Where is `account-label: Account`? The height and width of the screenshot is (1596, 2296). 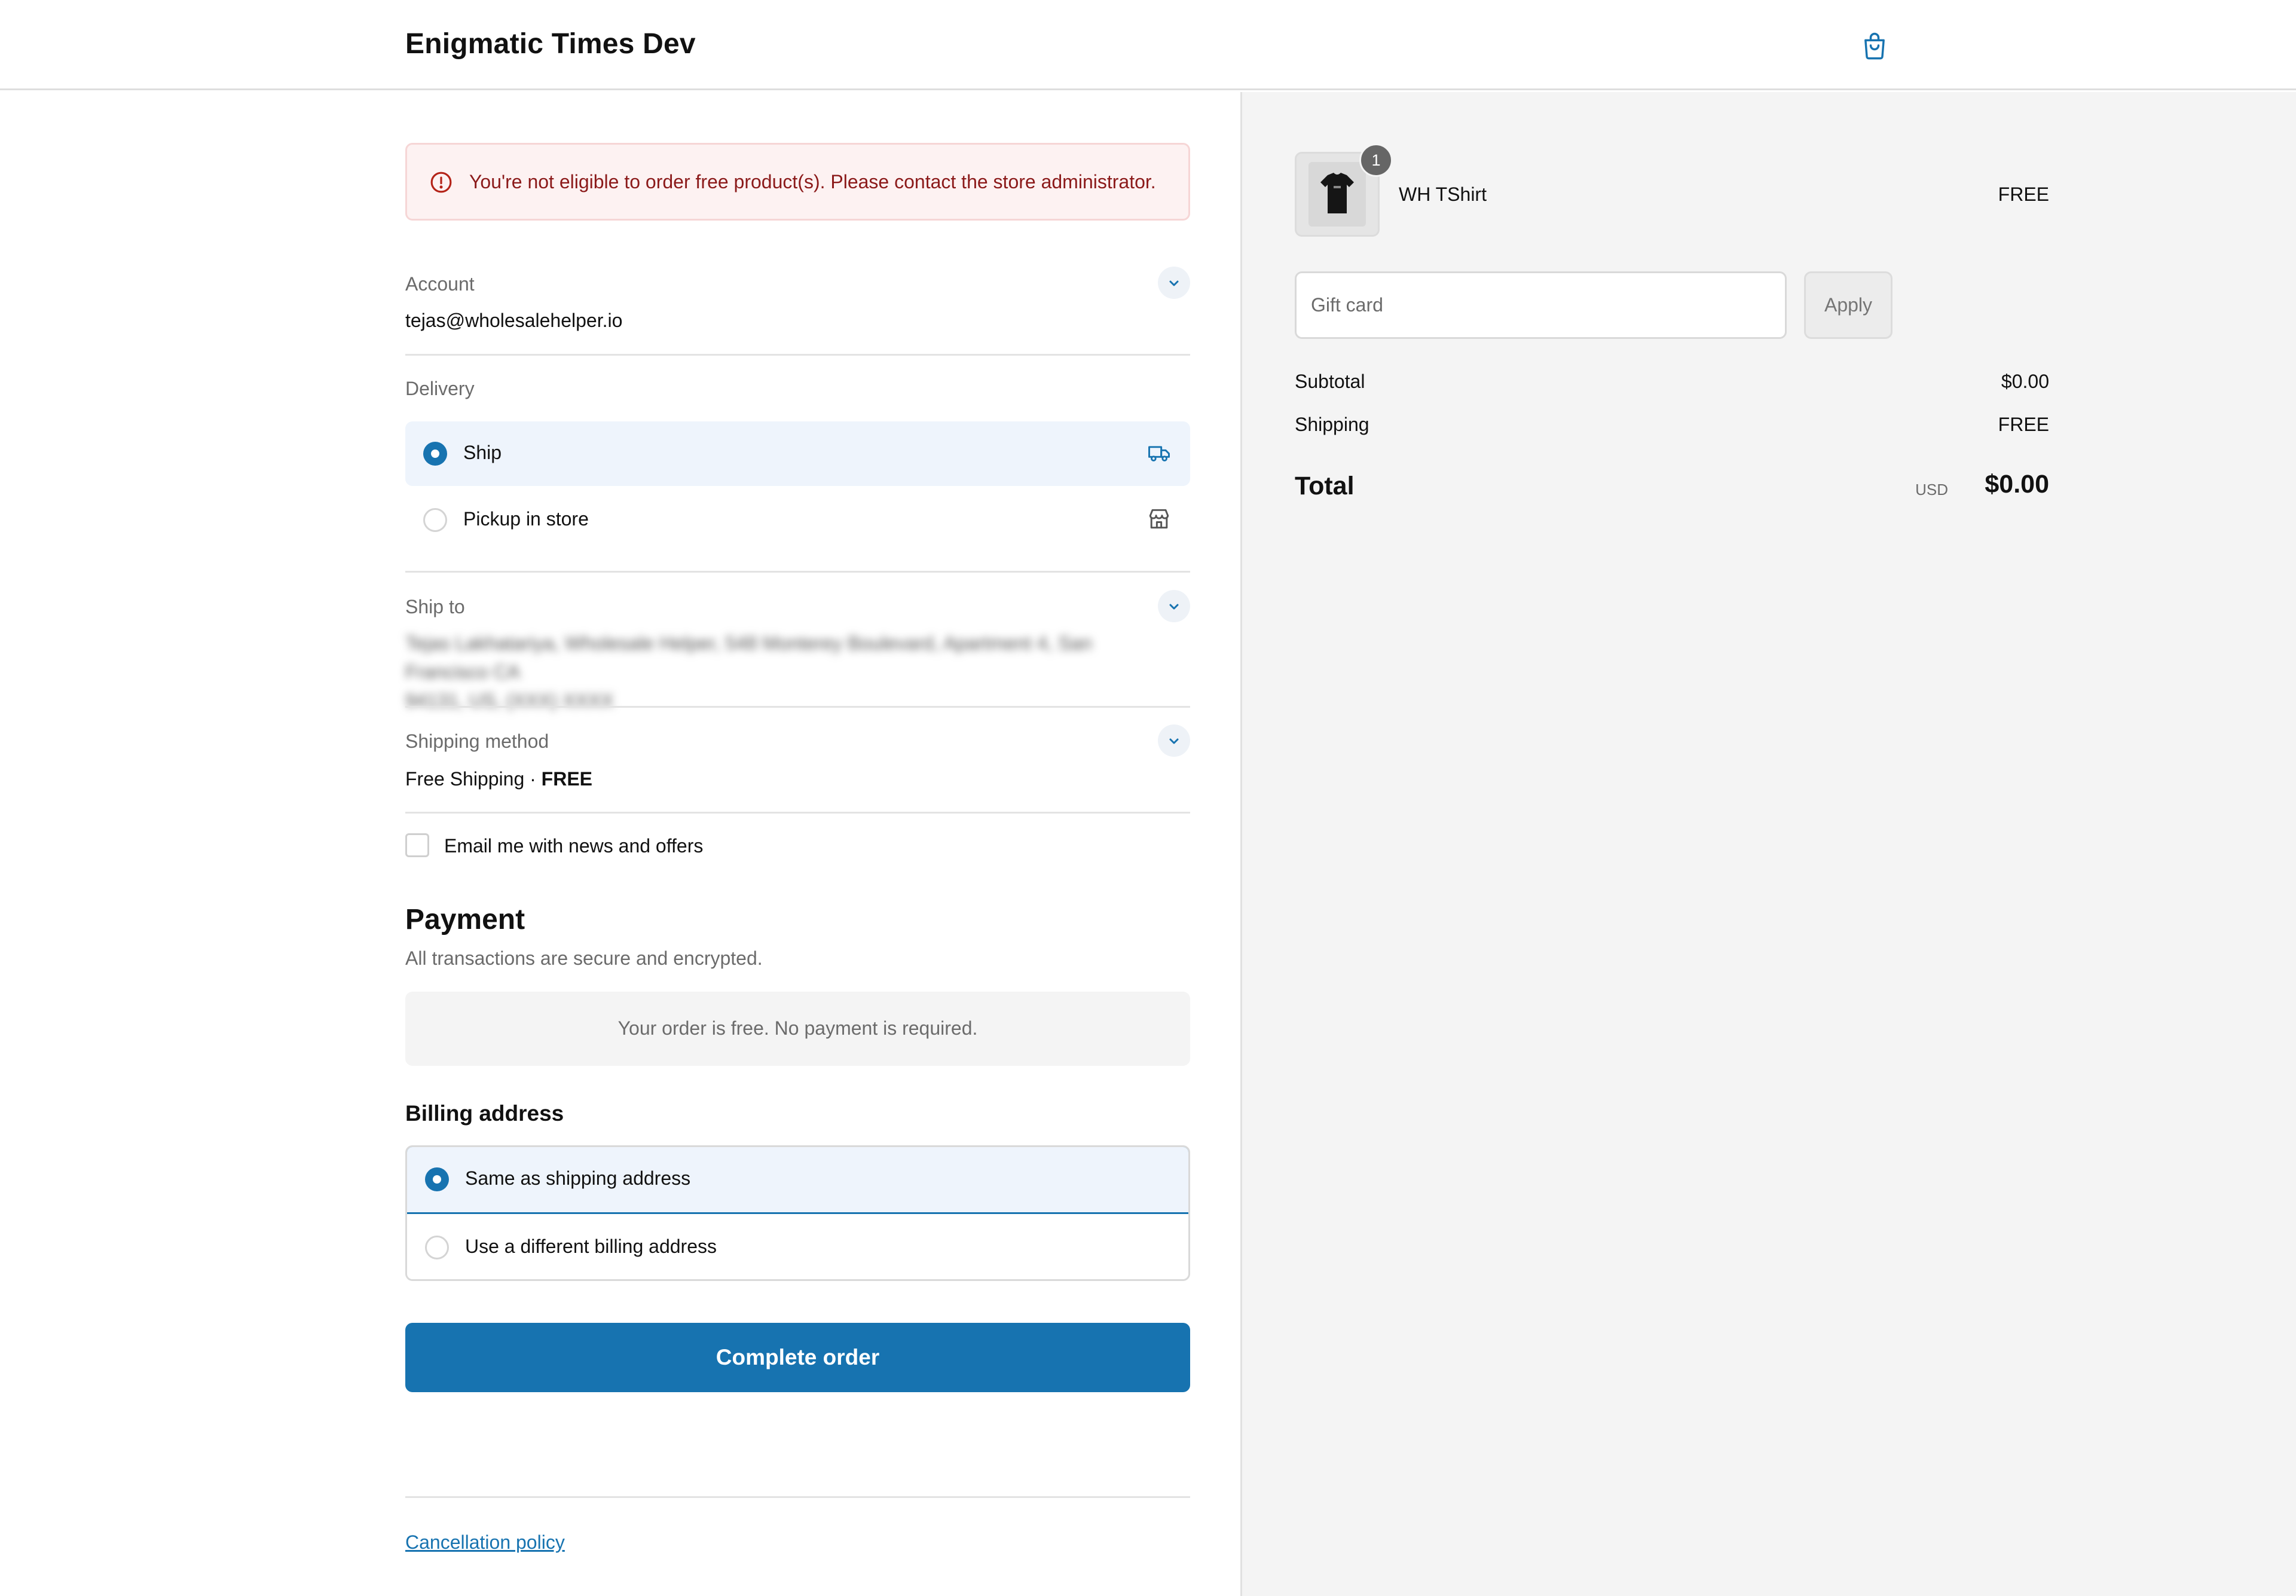 account-label: Account is located at coordinates (440, 284).